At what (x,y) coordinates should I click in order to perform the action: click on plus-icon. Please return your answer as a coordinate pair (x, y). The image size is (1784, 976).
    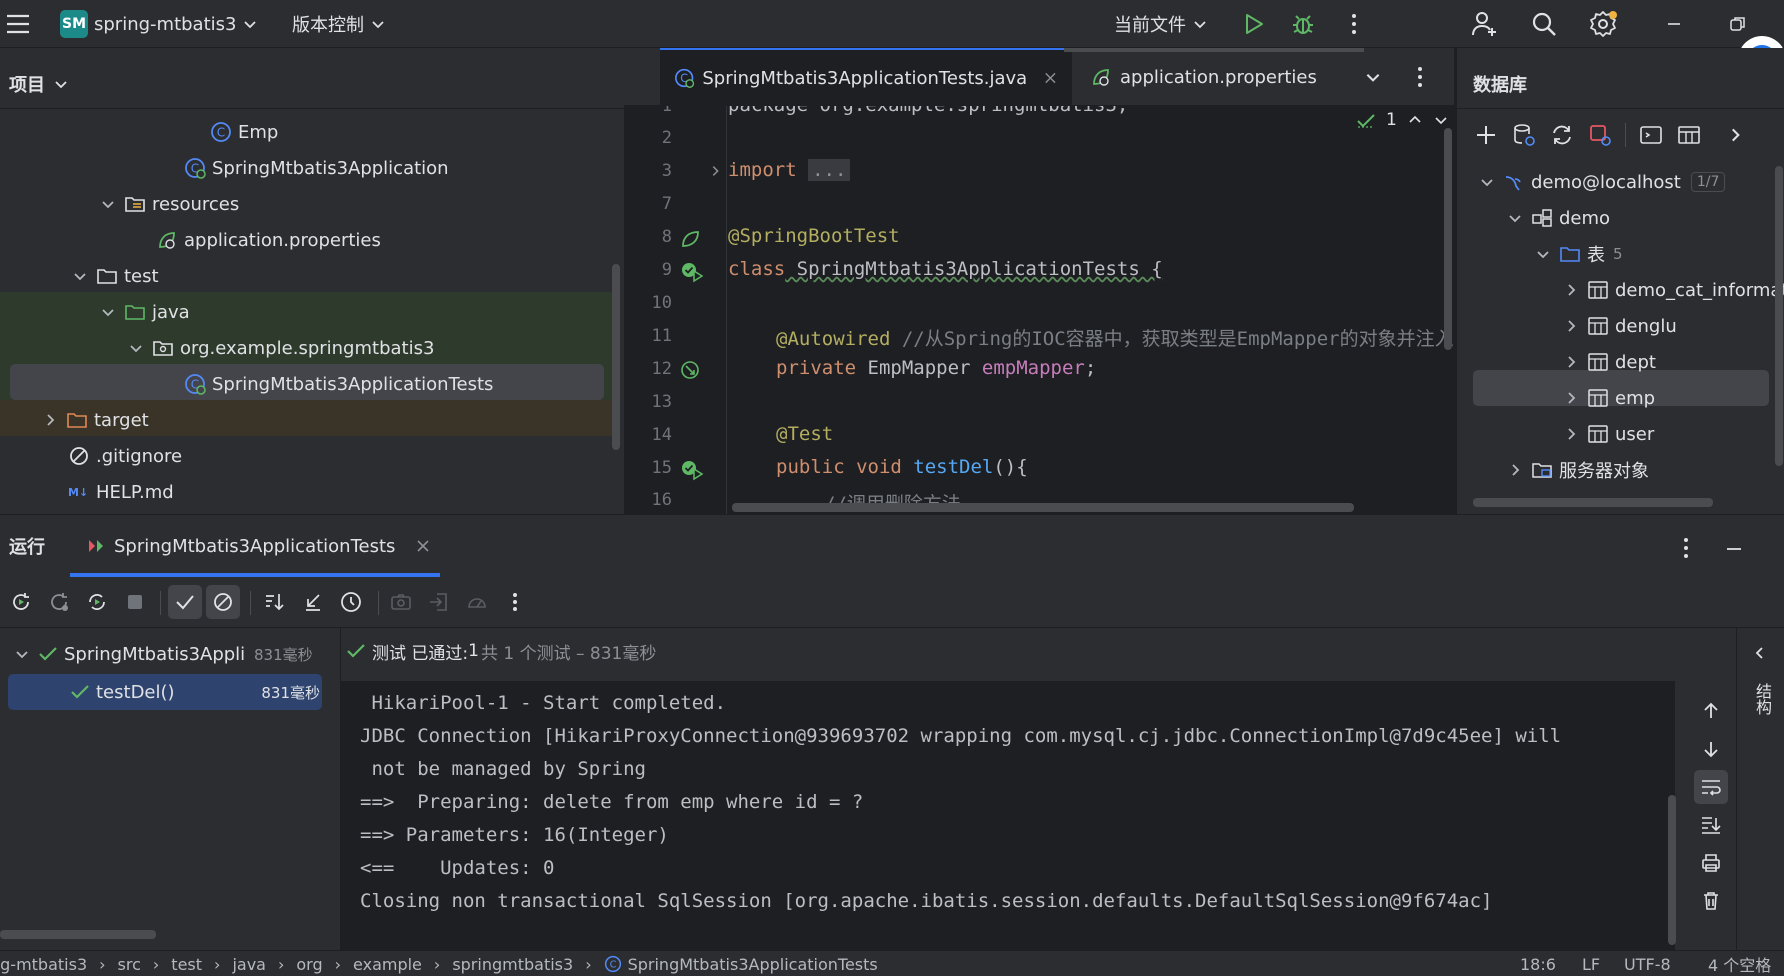
    Looking at the image, I should click on (1486, 135).